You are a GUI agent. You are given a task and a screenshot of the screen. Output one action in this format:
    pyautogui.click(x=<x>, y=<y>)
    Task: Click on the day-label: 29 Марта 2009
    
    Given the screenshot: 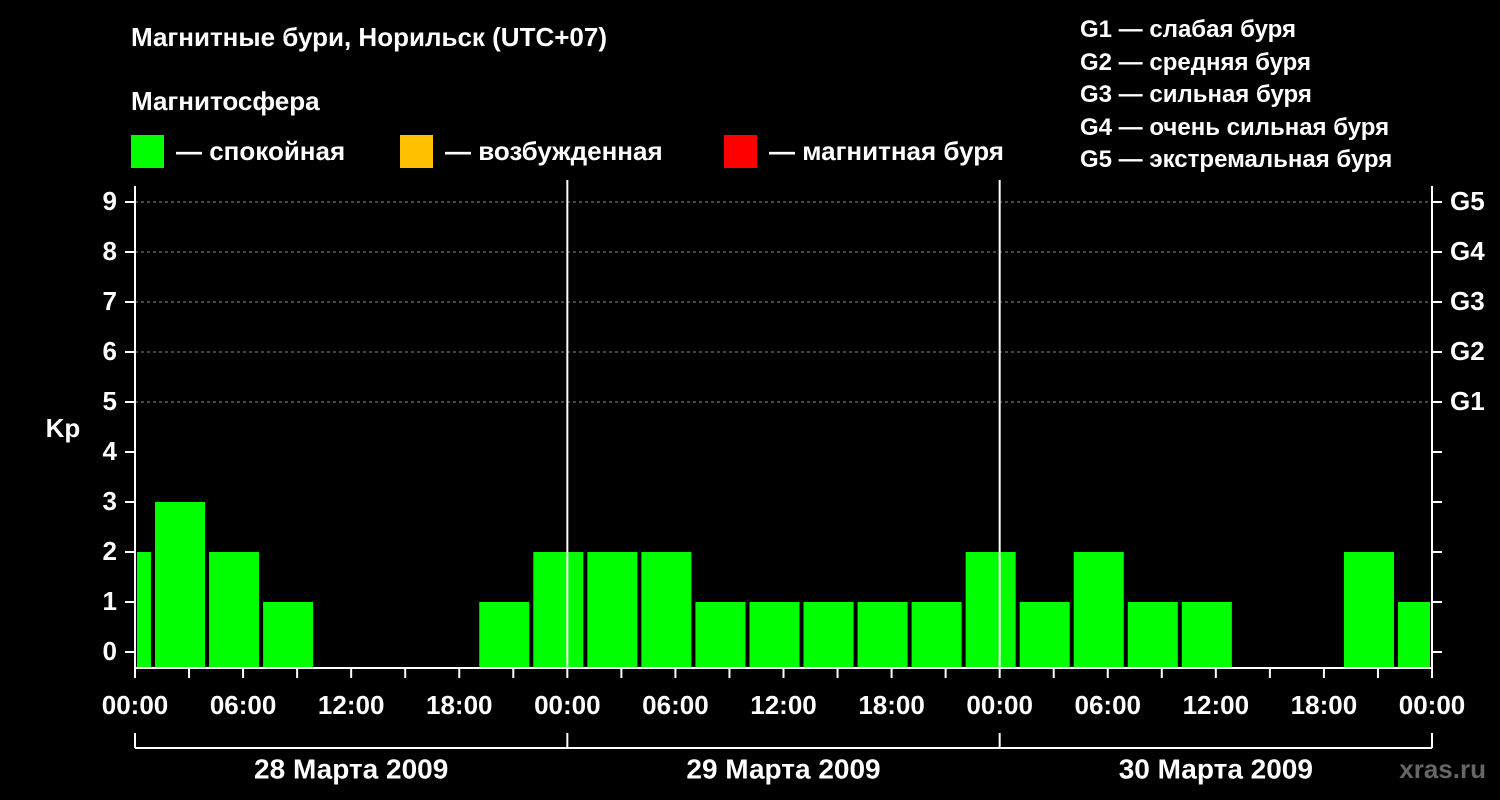 What is the action you would take?
    pyautogui.click(x=783, y=768)
    